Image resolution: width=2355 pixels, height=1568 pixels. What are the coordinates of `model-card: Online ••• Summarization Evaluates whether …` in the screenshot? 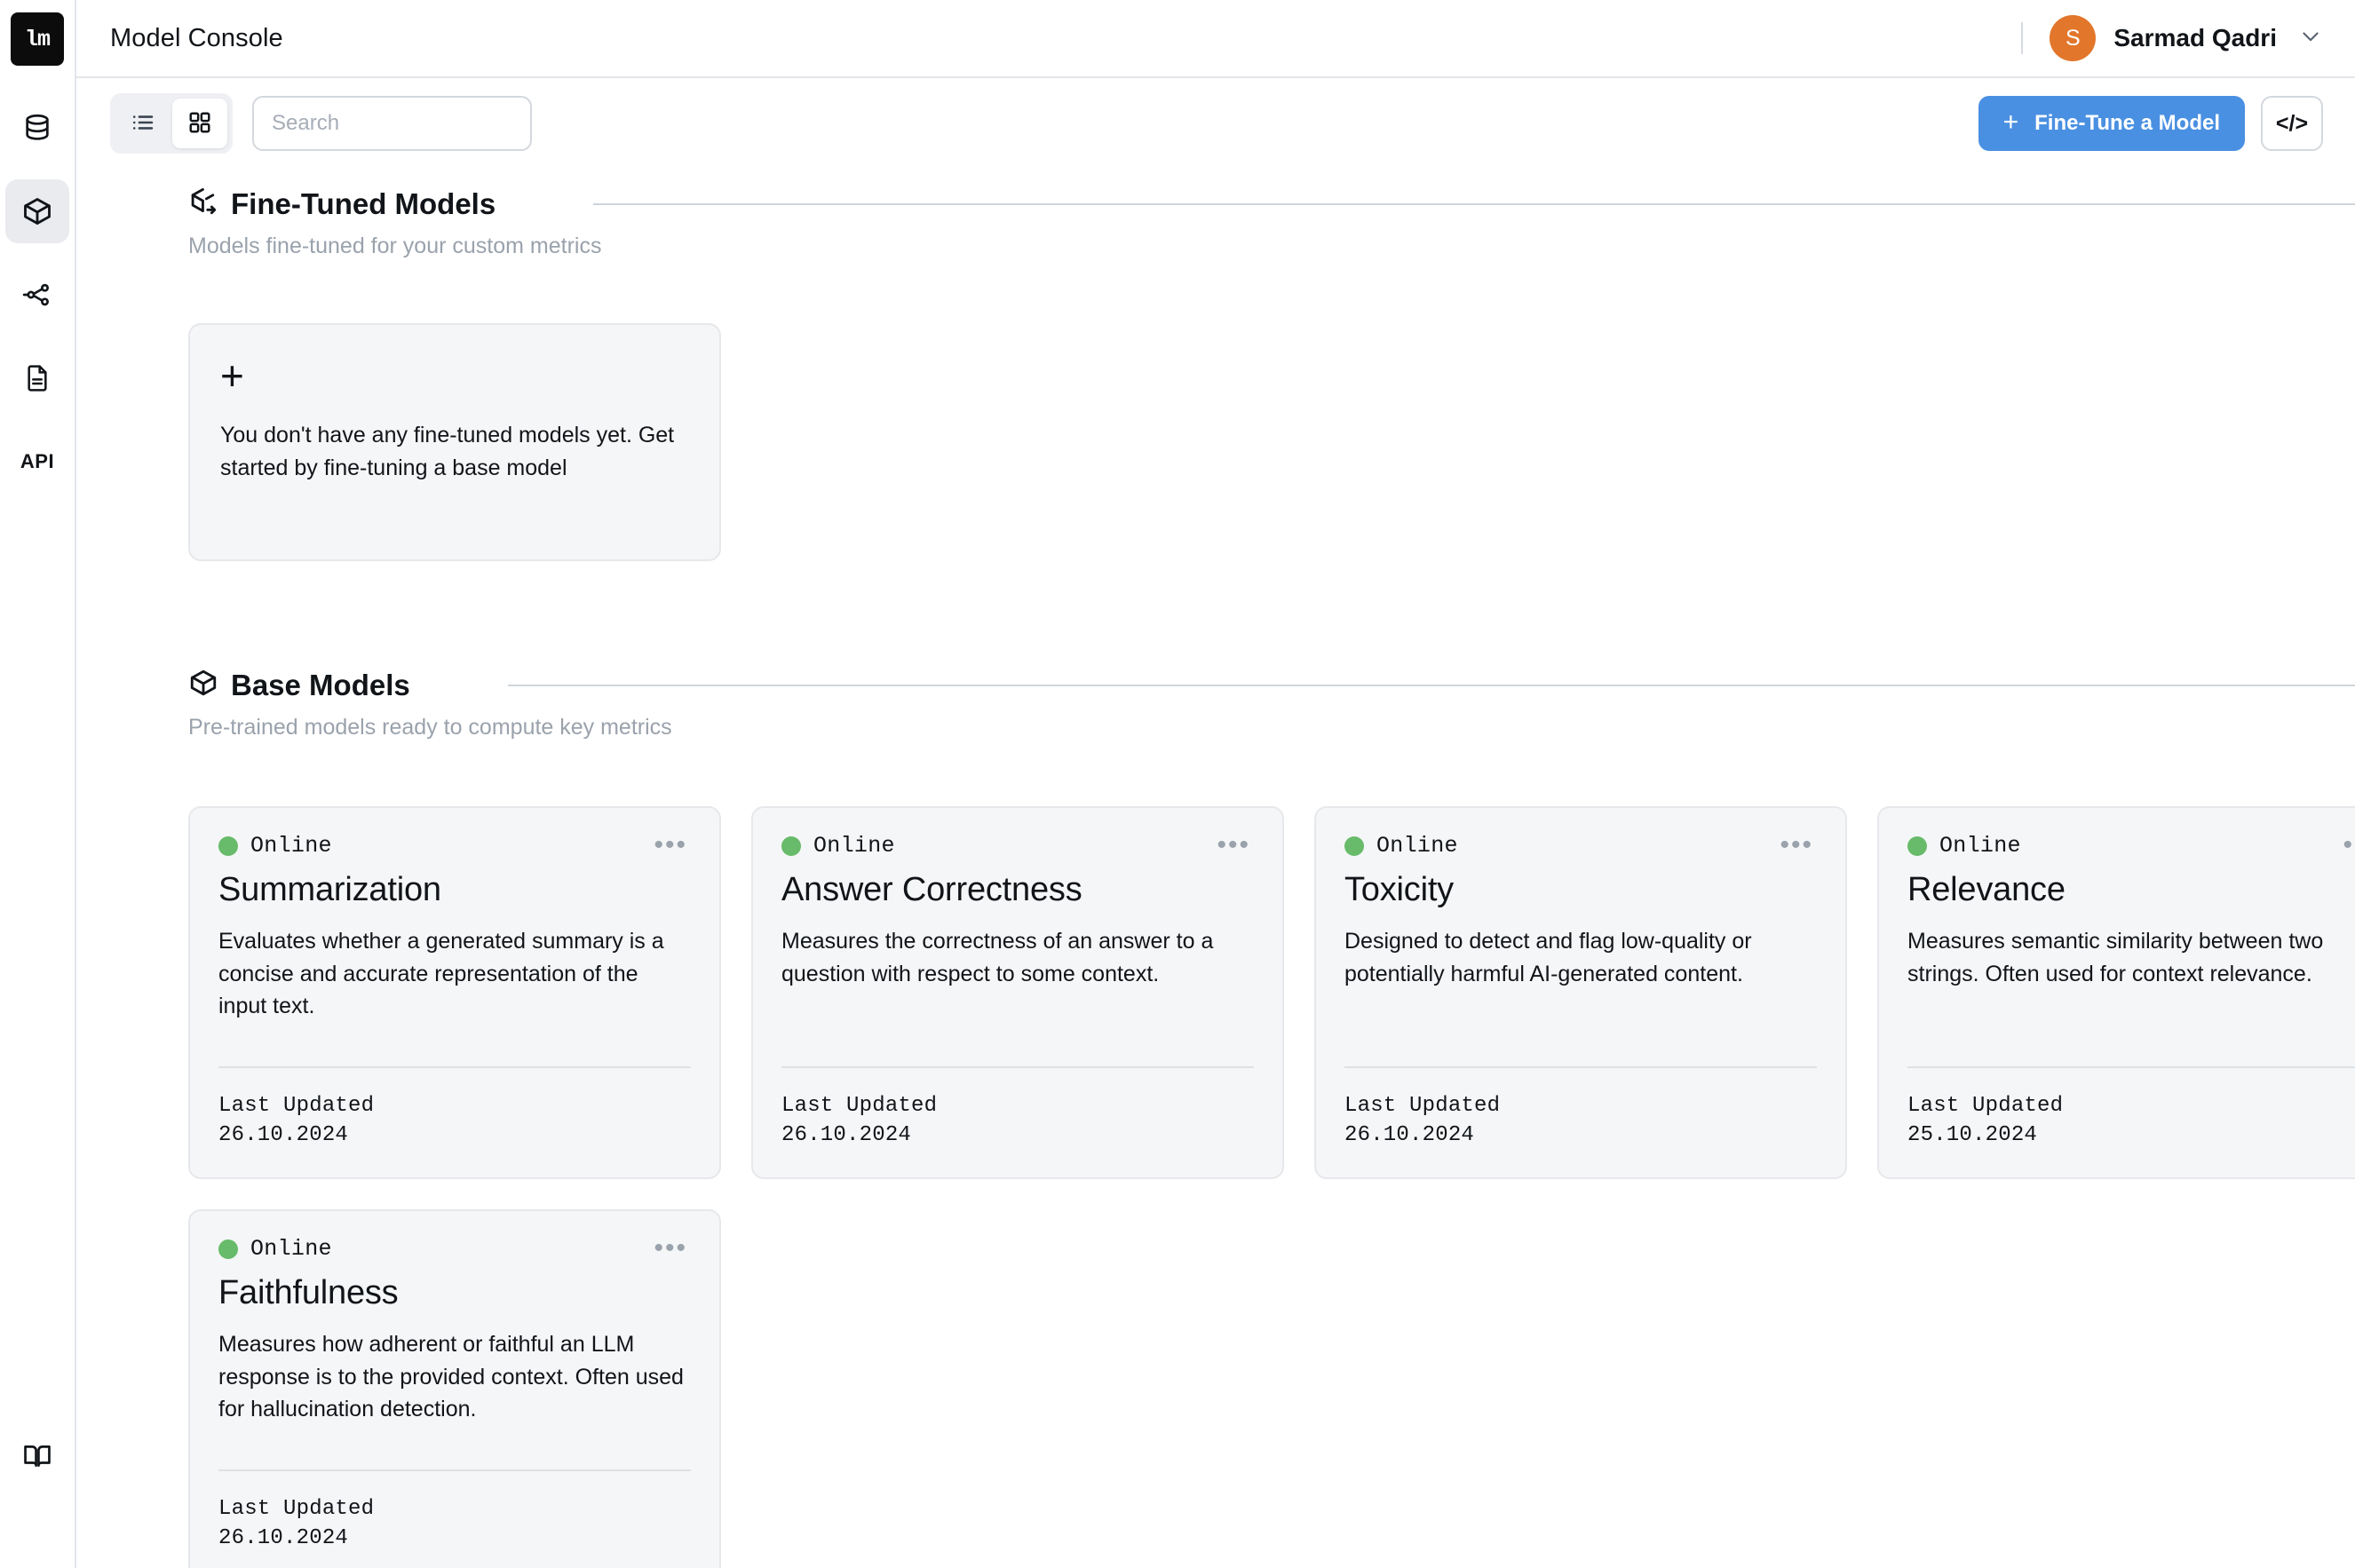 It's located at (454, 992).